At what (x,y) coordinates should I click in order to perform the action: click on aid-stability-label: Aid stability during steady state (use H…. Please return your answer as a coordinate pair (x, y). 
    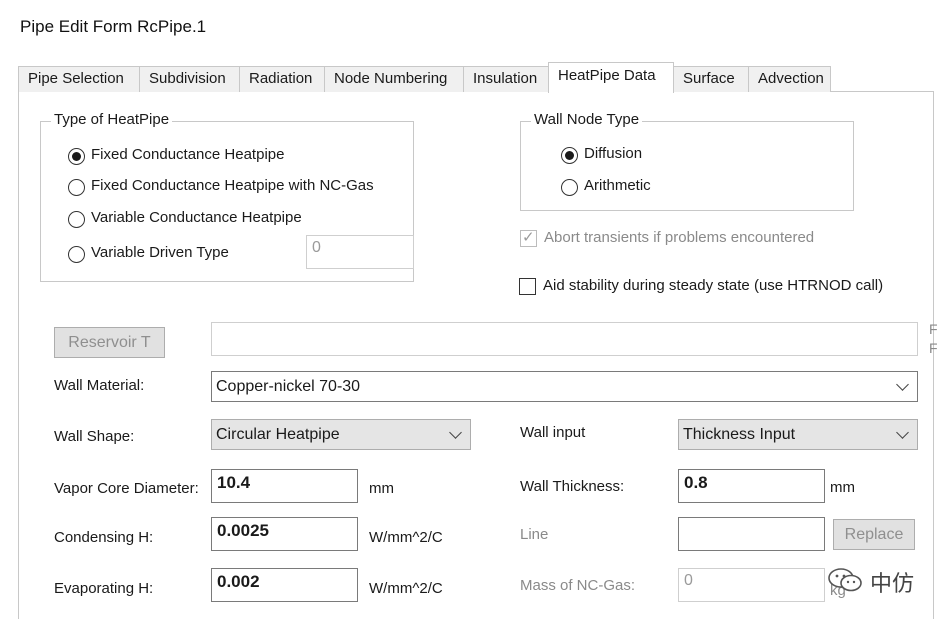
    Looking at the image, I should click on (713, 285).